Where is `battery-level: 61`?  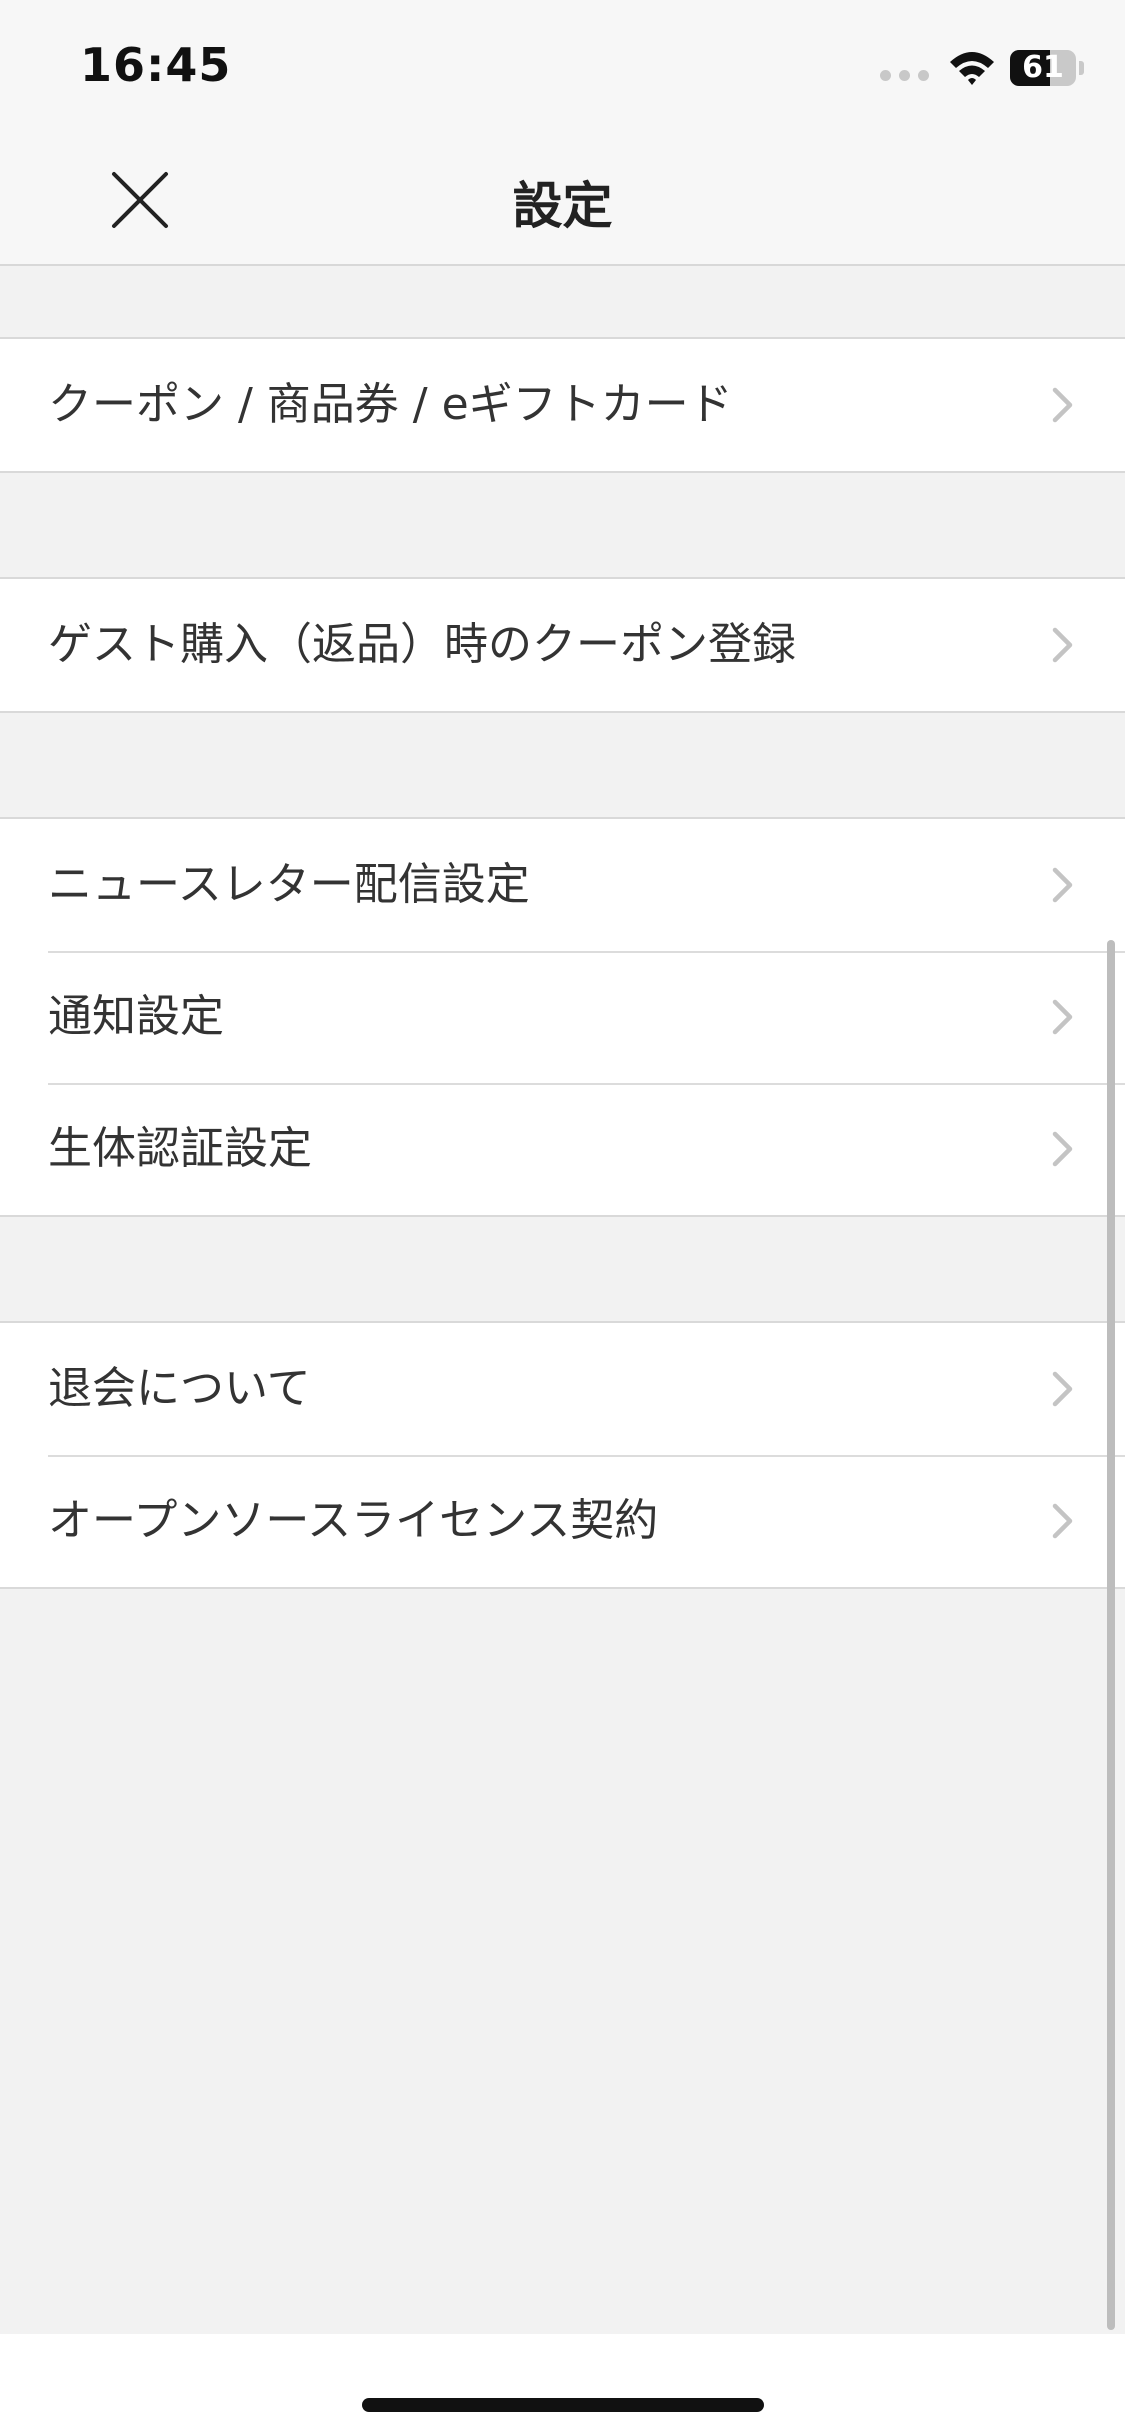 battery-level: 61 is located at coordinates (1043, 67).